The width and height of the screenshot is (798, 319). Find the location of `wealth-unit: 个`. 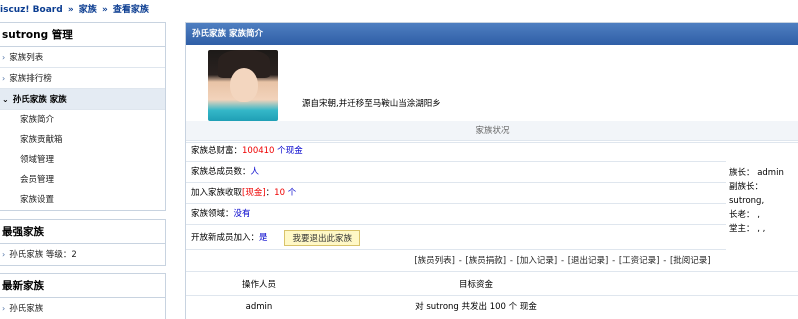

wealth-unit: 个 is located at coordinates (281, 151).